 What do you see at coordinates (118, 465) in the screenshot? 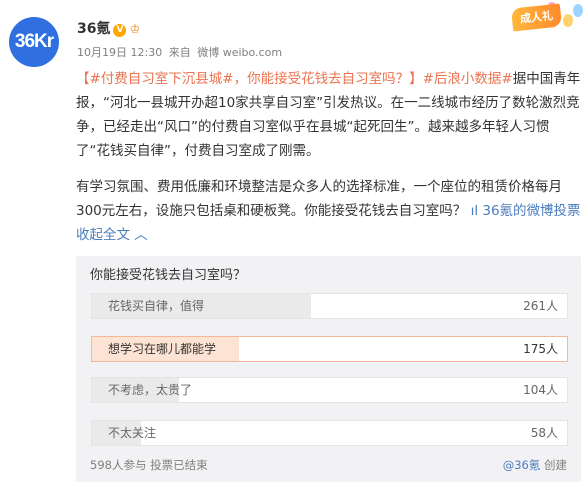
I see `poll-participants: 598人参与` at bounding box center [118, 465].